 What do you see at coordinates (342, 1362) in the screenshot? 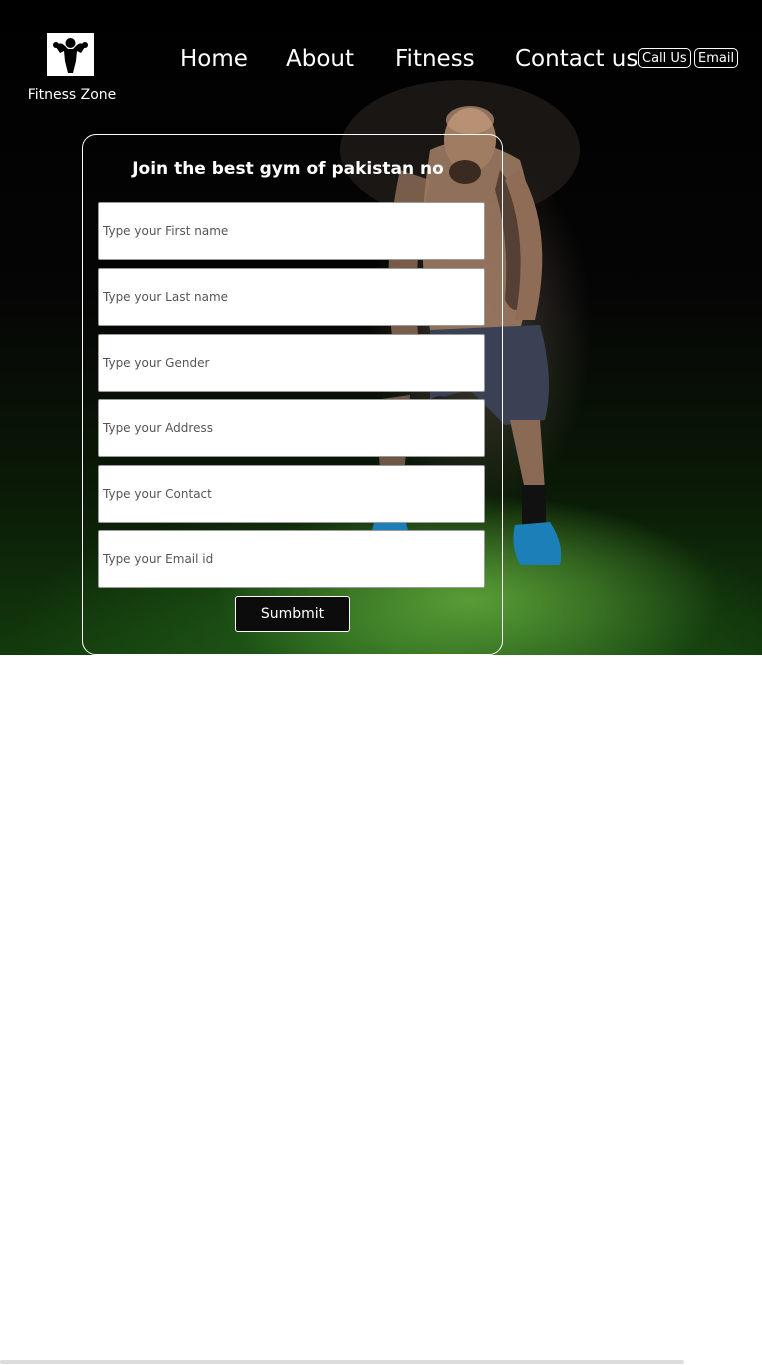
I see `horizontal-scrollbar` at bounding box center [342, 1362].